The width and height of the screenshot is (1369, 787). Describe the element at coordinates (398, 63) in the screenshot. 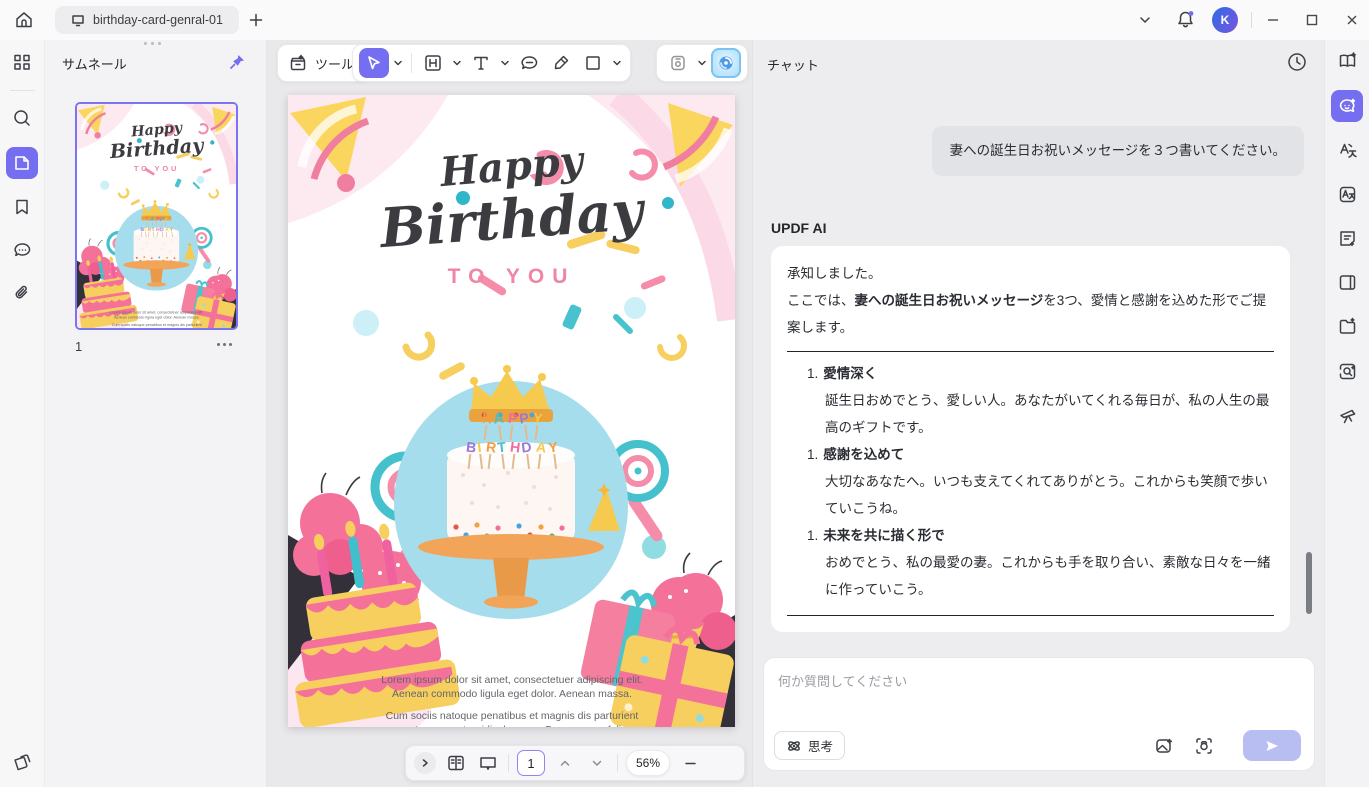

I see `select-tool-chevron` at that location.